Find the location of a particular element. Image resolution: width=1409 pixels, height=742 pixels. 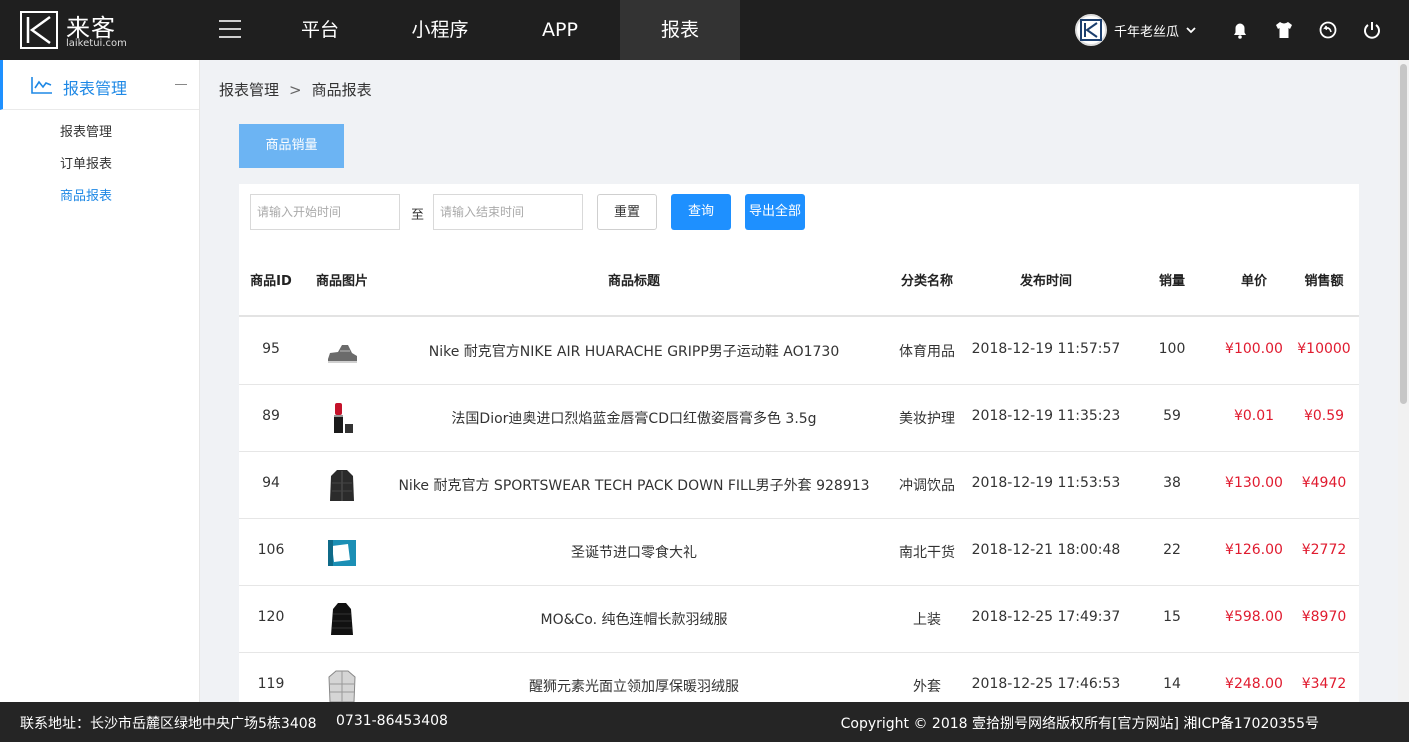

cell-total: ¥2772 is located at coordinates (1324, 550).